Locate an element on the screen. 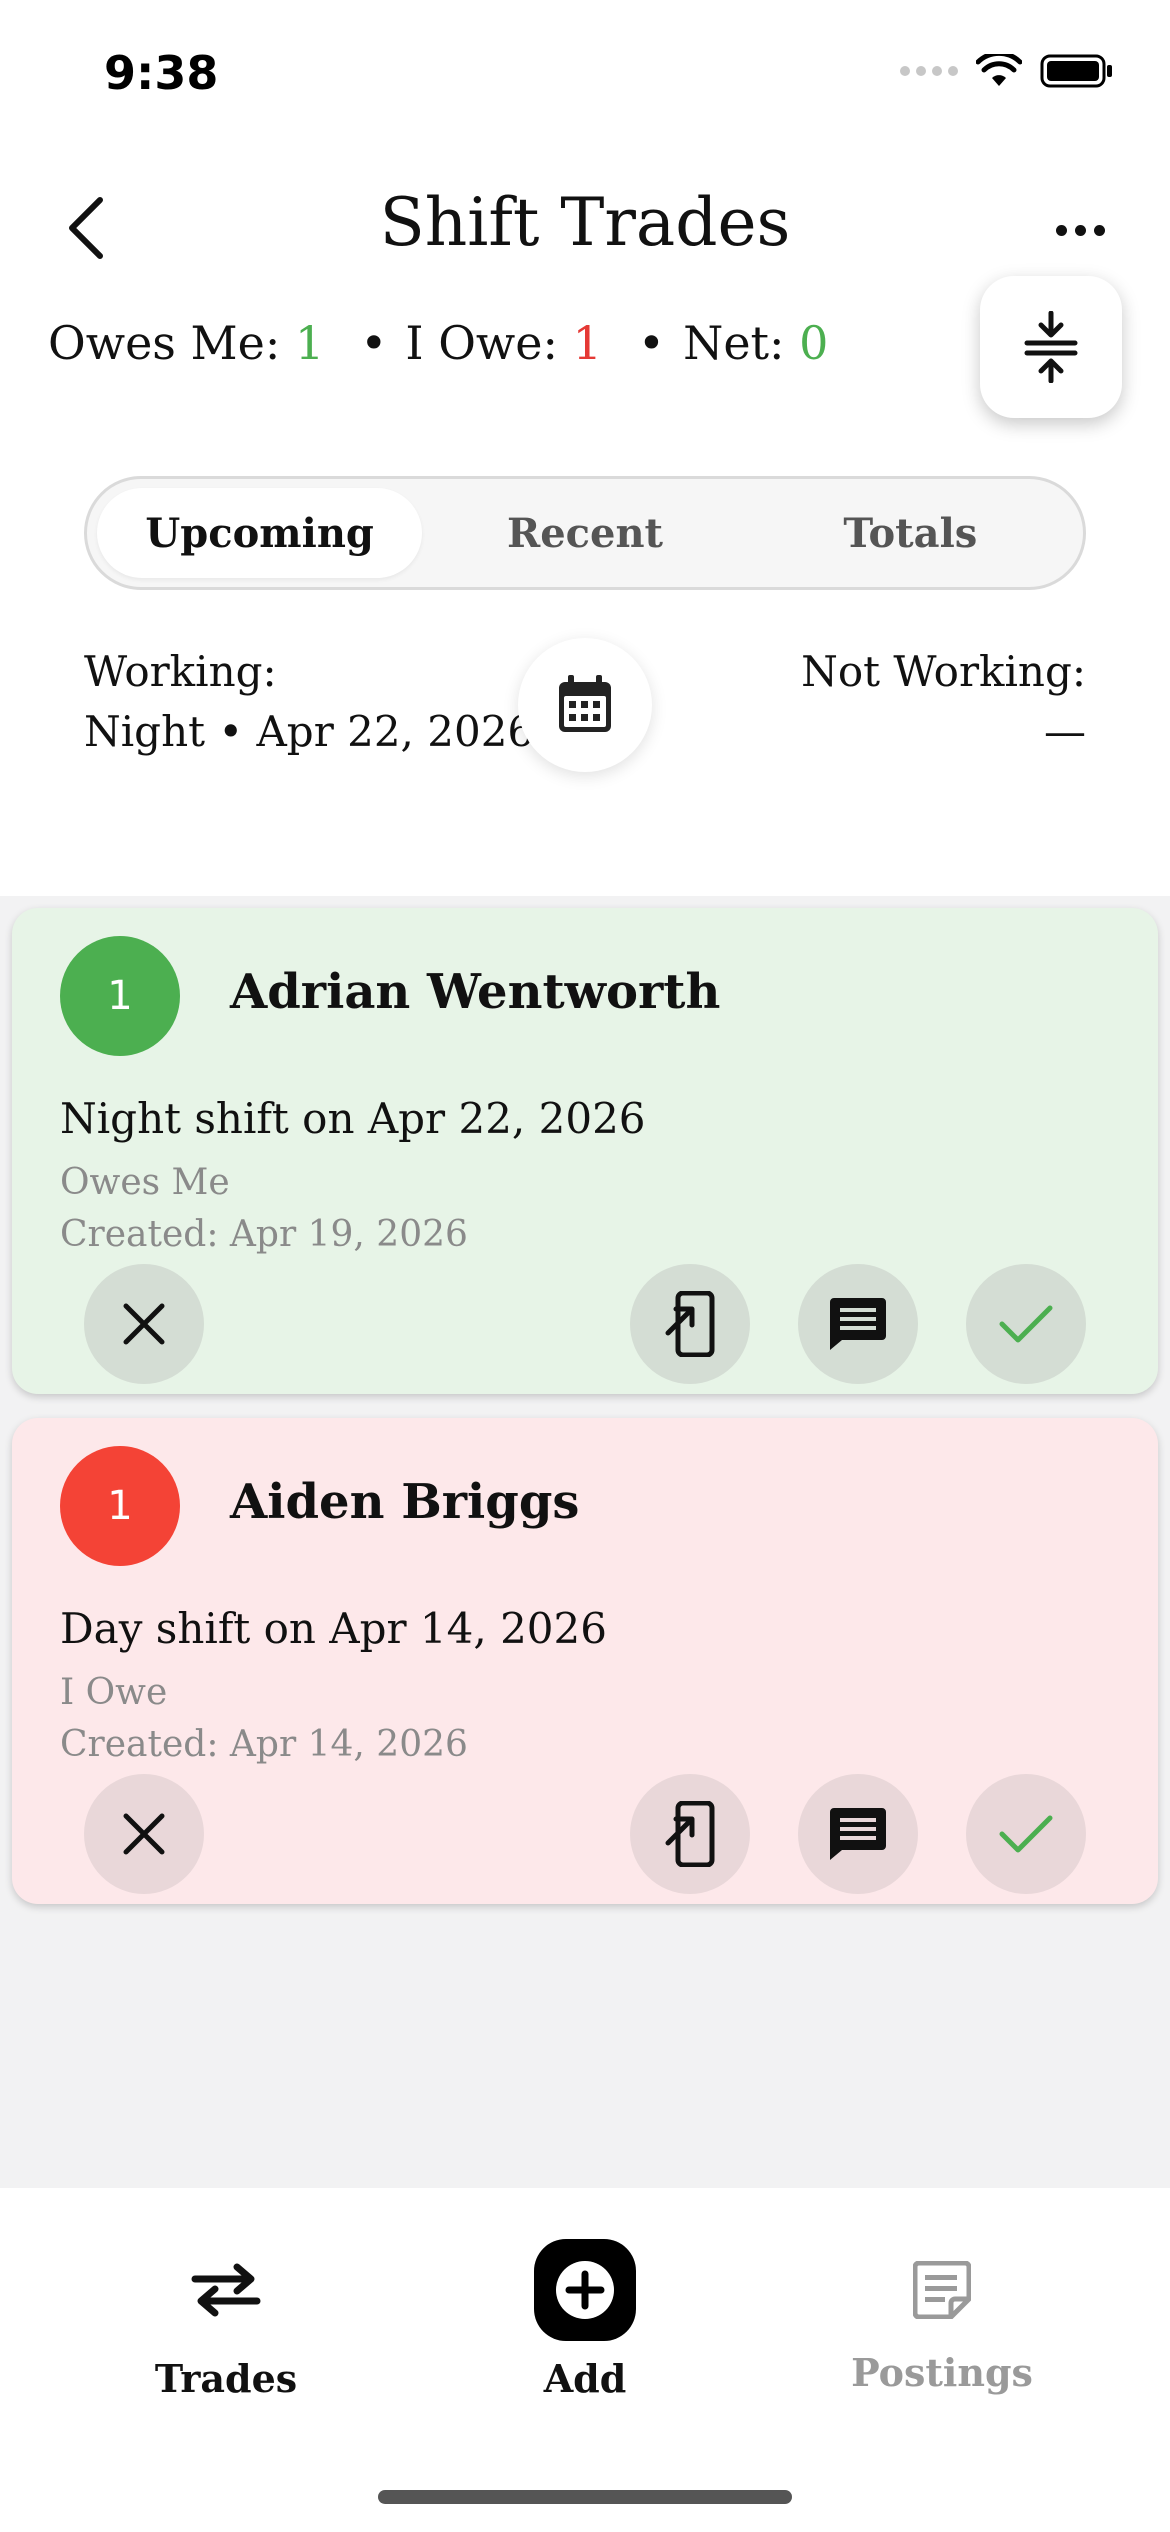  add-button-background is located at coordinates (585, 2290).